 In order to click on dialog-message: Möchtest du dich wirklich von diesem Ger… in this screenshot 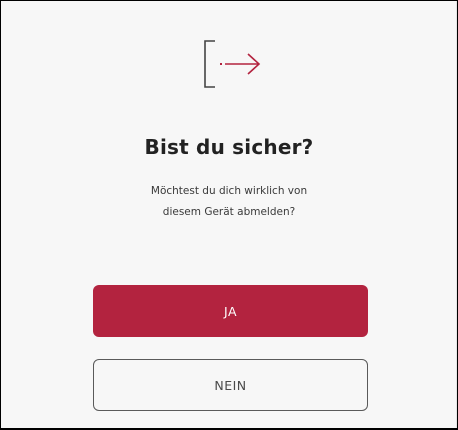, I will do `click(229, 202)`.